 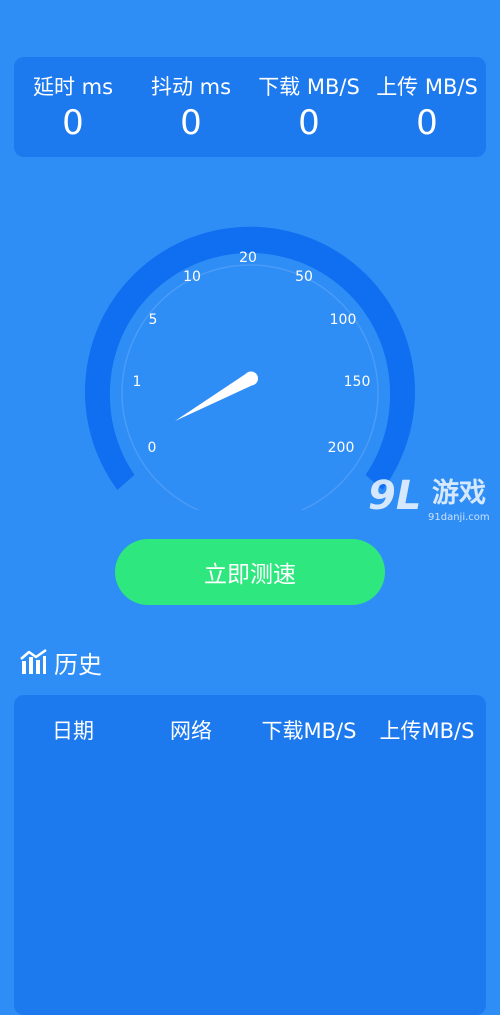 I want to click on stat-upload: 上传 MB/S 0, so click(x=427, y=107).